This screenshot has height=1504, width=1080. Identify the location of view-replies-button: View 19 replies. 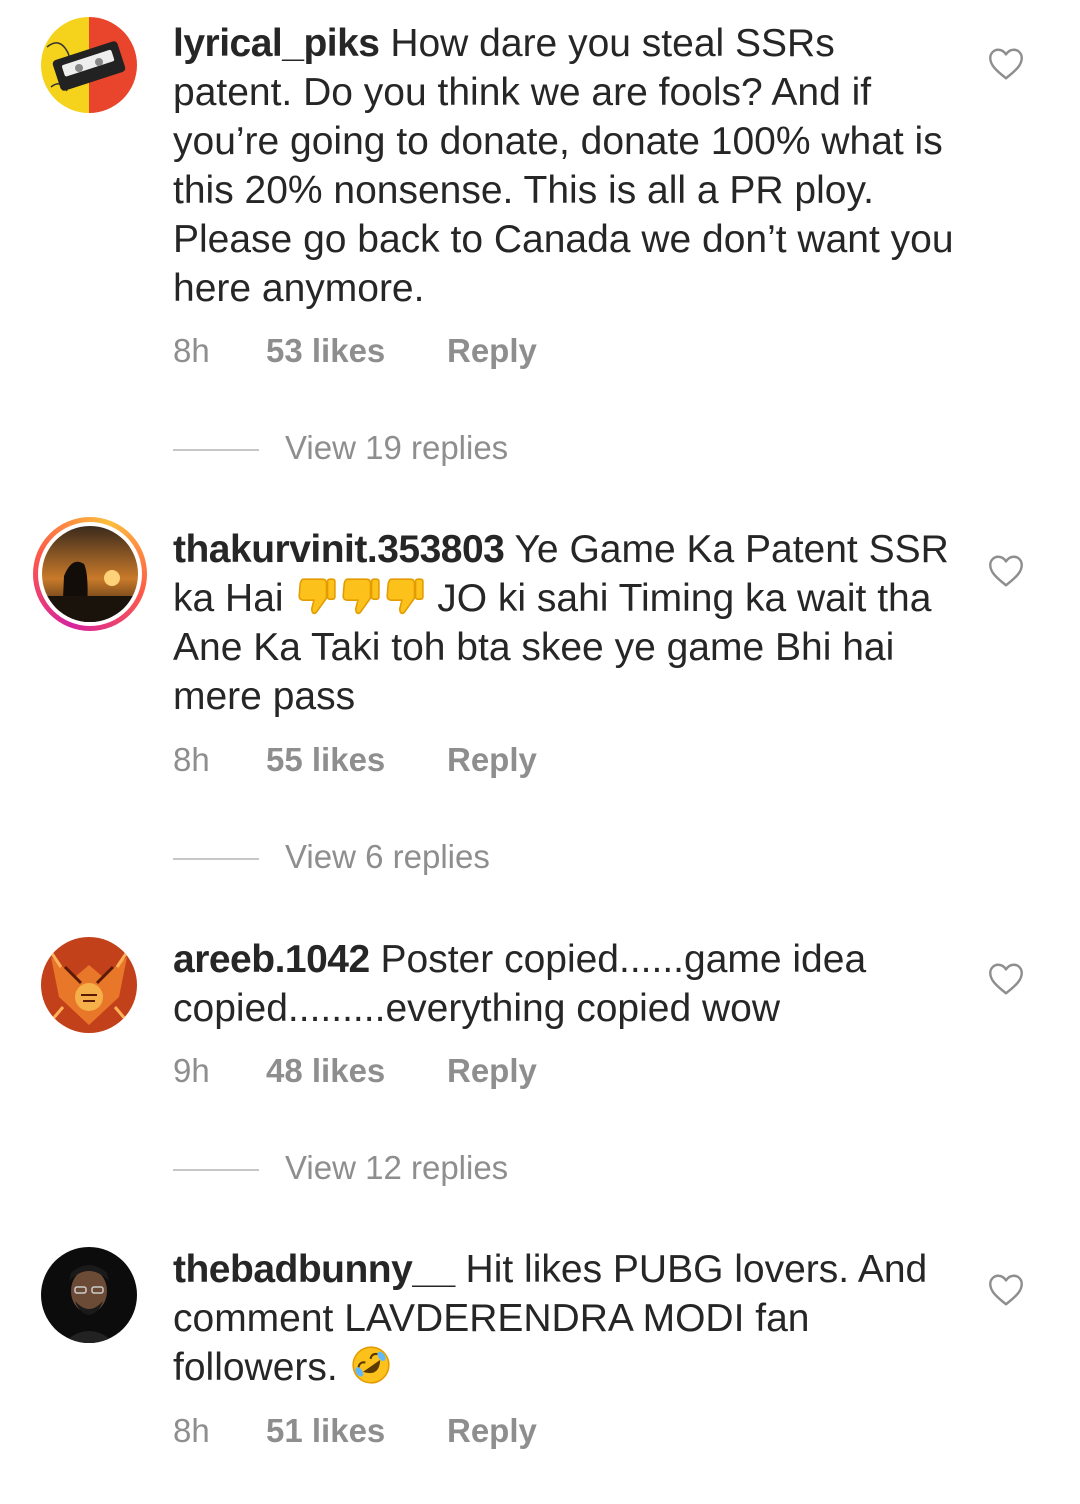
(340, 448).